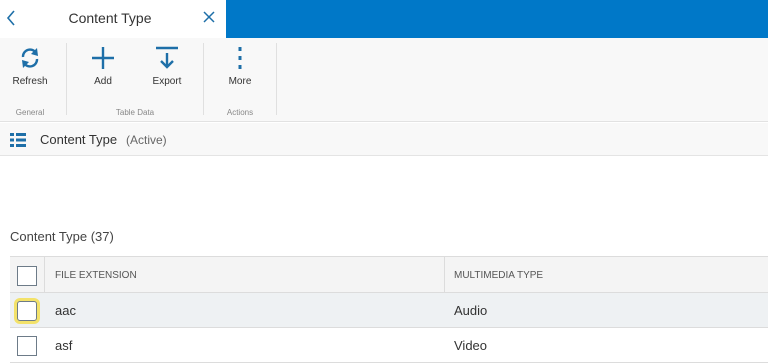 This screenshot has width=768, height=364. I want to click on select-all-checkbox, so click(27, 276).